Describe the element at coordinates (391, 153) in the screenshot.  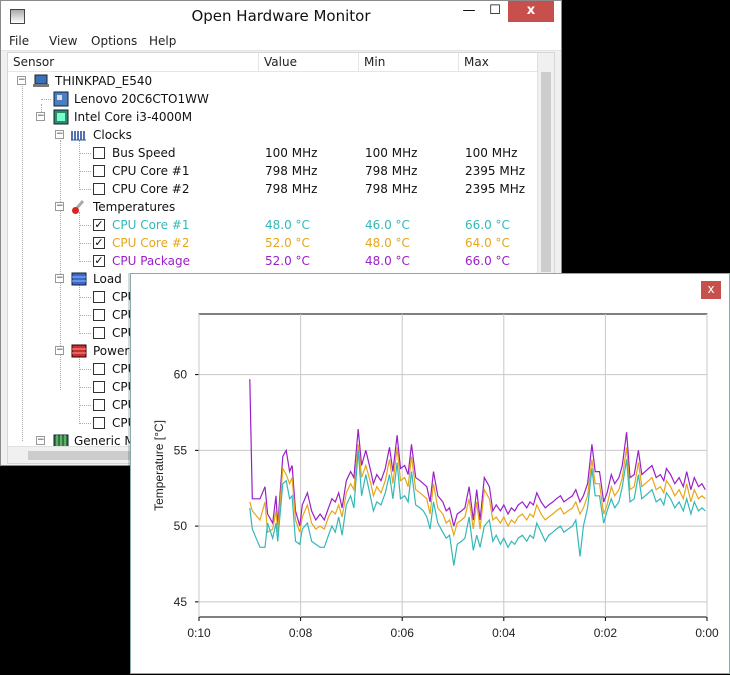
I see `sensor-min: 100 MHz` at that location.